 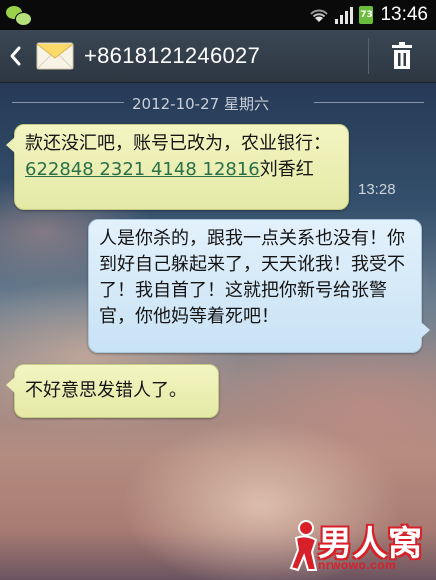 I want to click on message-text: 不好意思发错人了。, so click(x=106, y=390).